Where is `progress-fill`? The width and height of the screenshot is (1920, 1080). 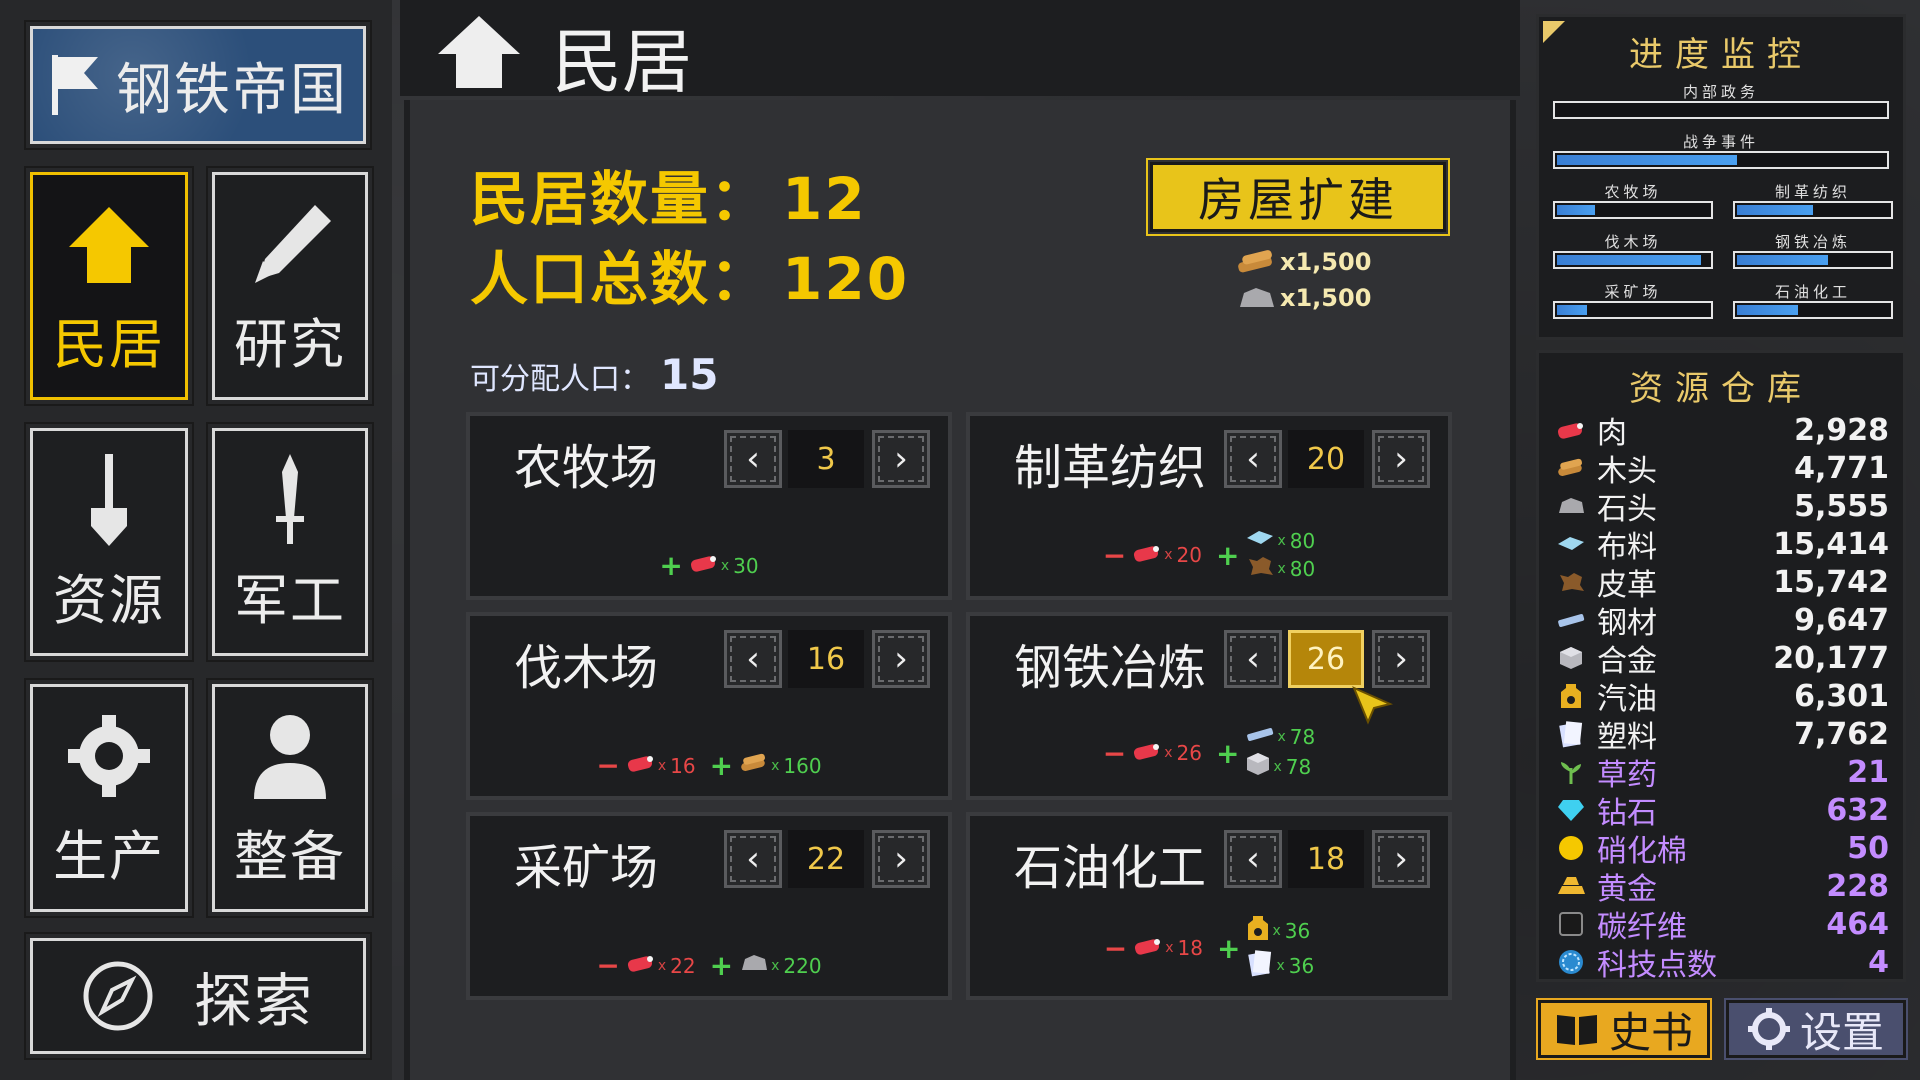
progress-fill is located at coordinates (1775, 210).